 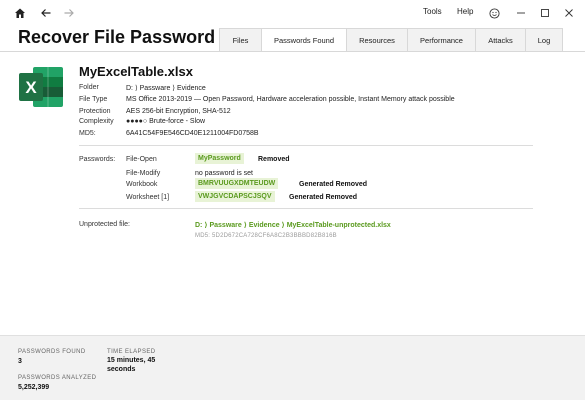 I want to click on passwords-section-label: Passwords:, so click(x=97, y=159).